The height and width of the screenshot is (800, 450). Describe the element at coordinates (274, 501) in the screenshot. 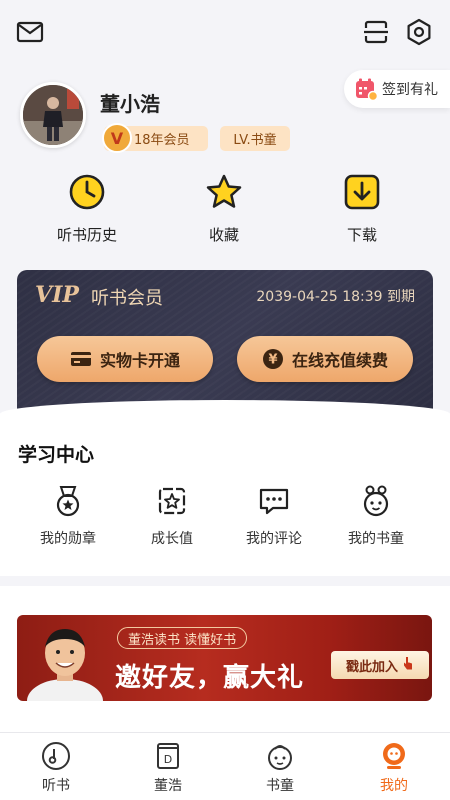

I see `comment-icon` at that location.